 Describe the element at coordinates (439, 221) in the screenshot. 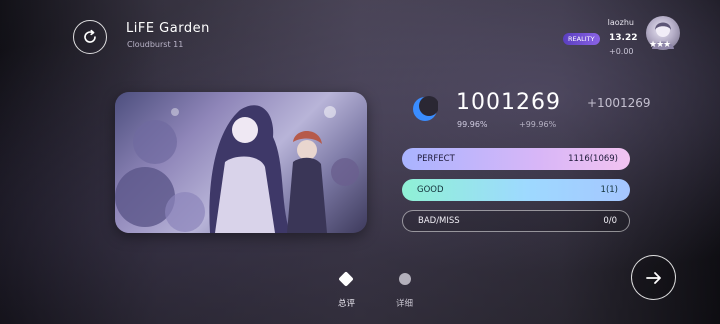

I see `bad-miss-label: BAD/MISS` at that location.